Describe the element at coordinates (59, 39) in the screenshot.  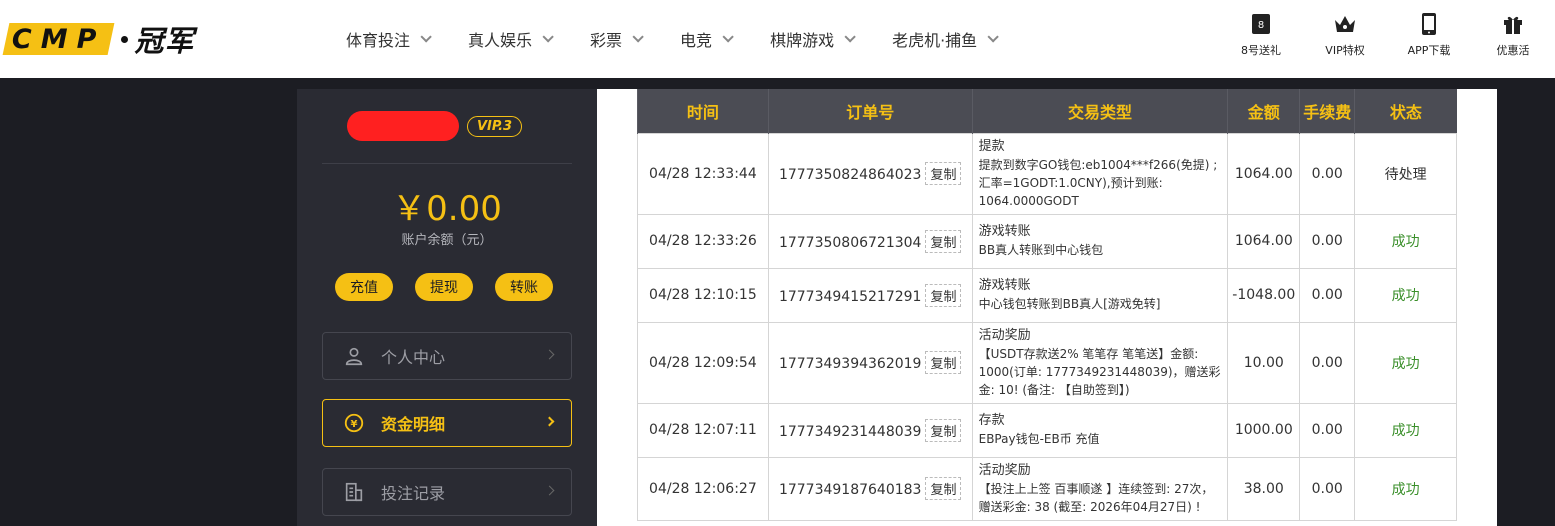
I see `logo-latin: CMP` at that location.